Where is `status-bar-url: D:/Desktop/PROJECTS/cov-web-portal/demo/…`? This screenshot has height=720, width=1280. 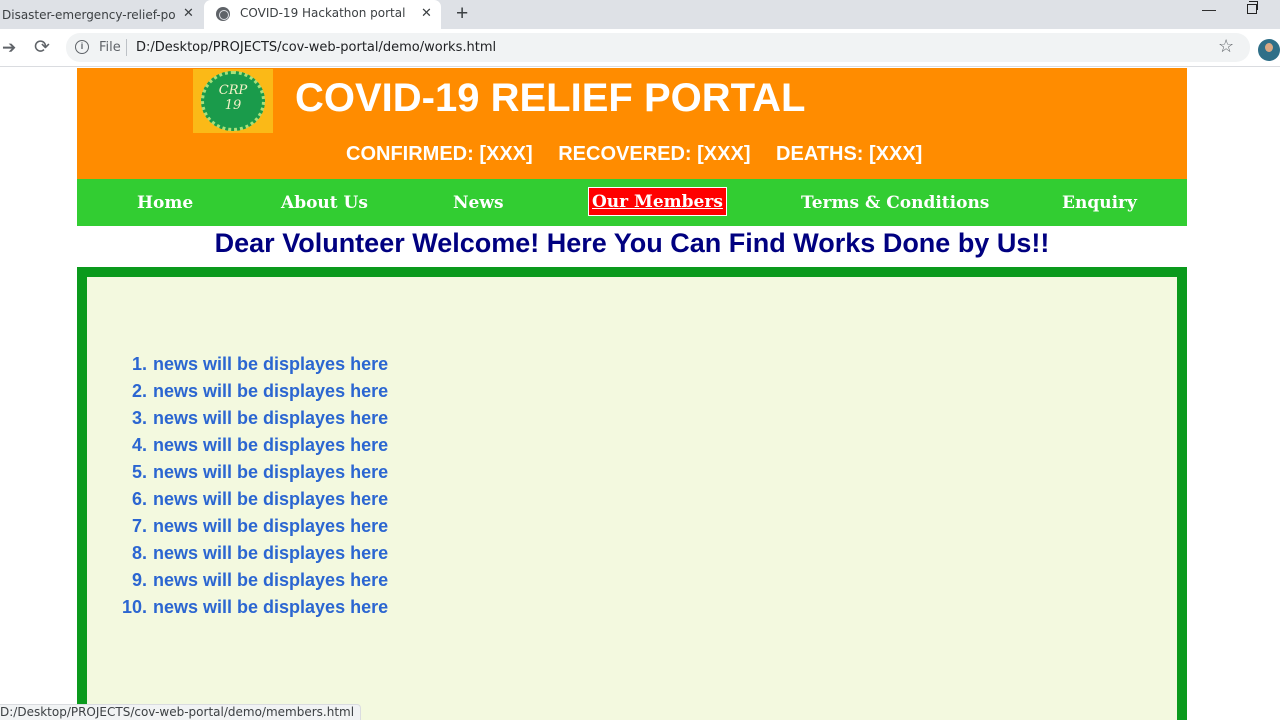
status-bar-url: D:/Desktop/PROJECTS/cov-web-portal/demo/… is located at coordinates (181, 712).